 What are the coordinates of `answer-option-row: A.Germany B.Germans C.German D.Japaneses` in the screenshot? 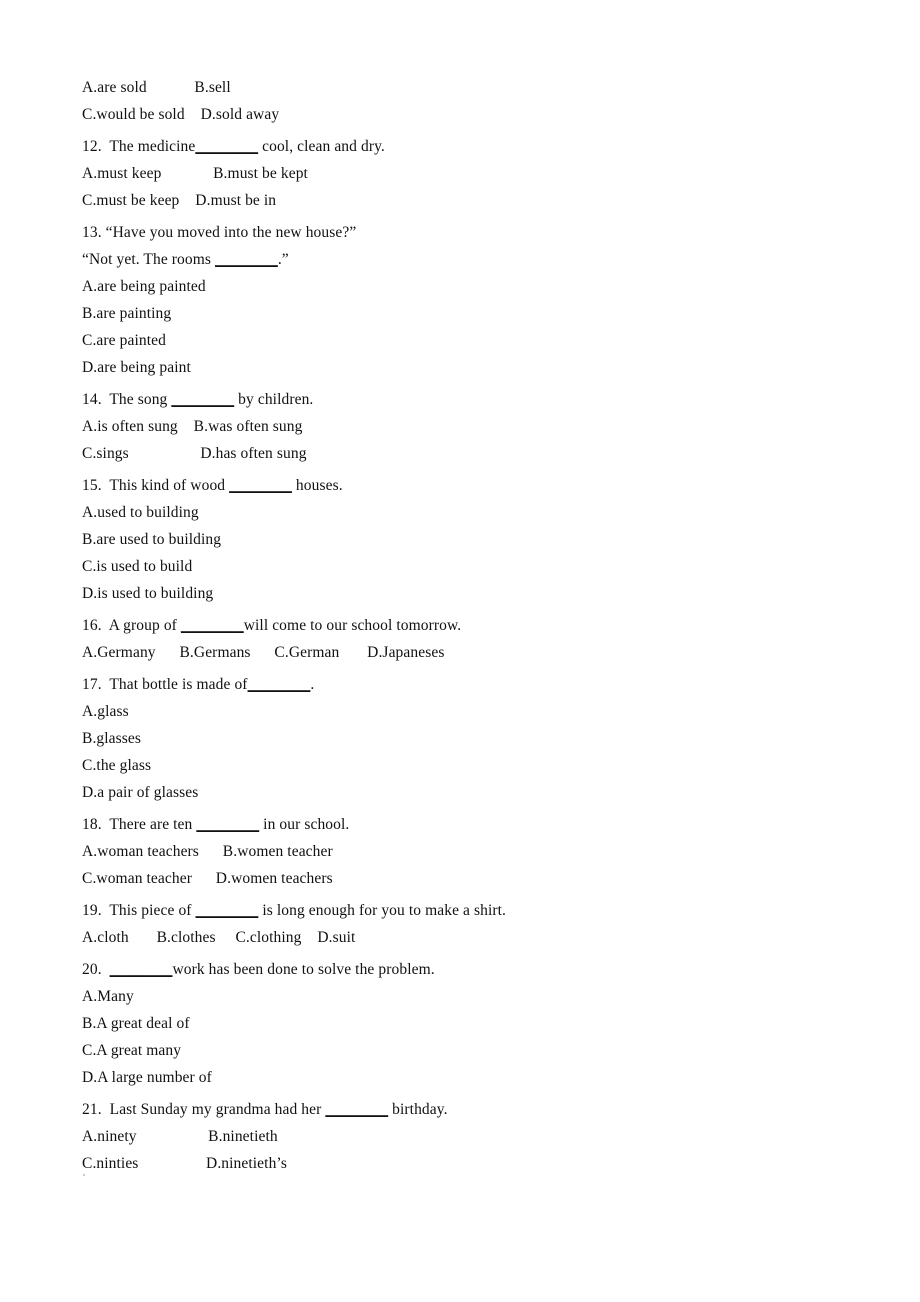 It's located at (472, 652).